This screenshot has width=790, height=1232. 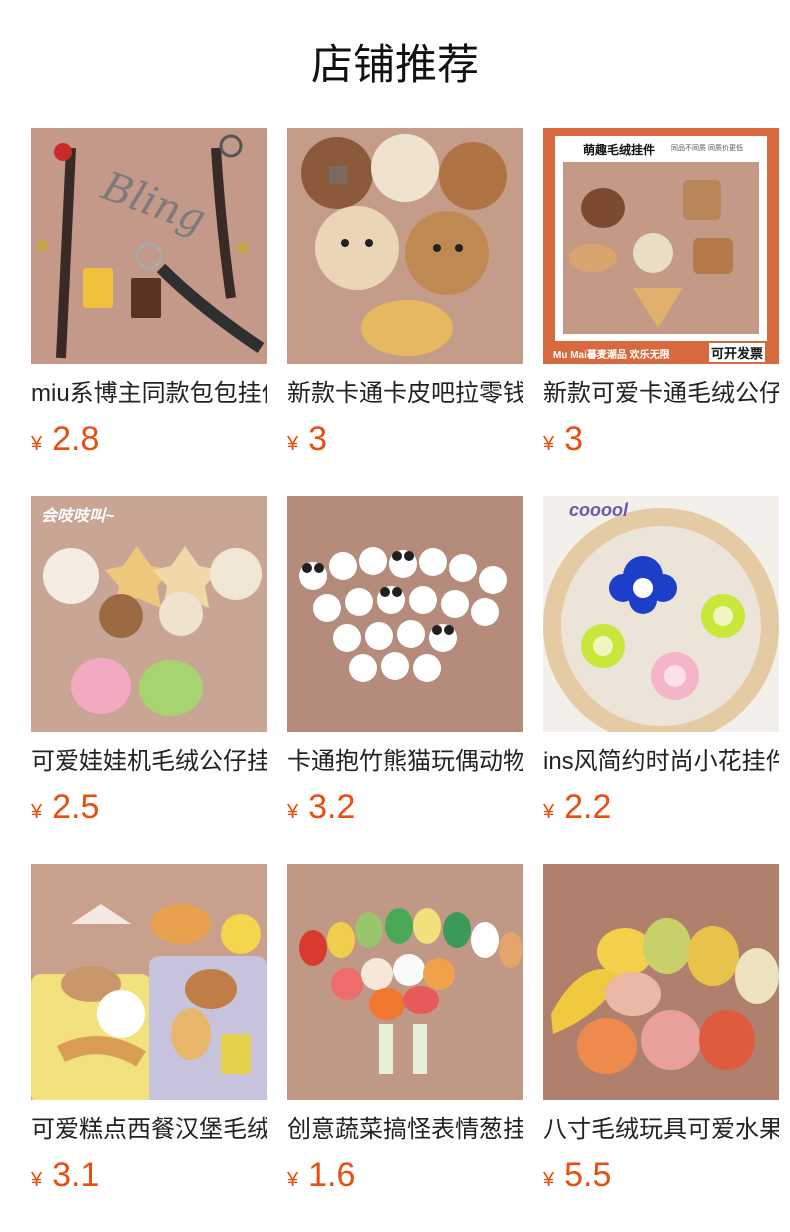 What do you see at coordinates (332, 1175) in the screenshot?
I see `price-amount: 1.6` at bounding box center [332, 1175].